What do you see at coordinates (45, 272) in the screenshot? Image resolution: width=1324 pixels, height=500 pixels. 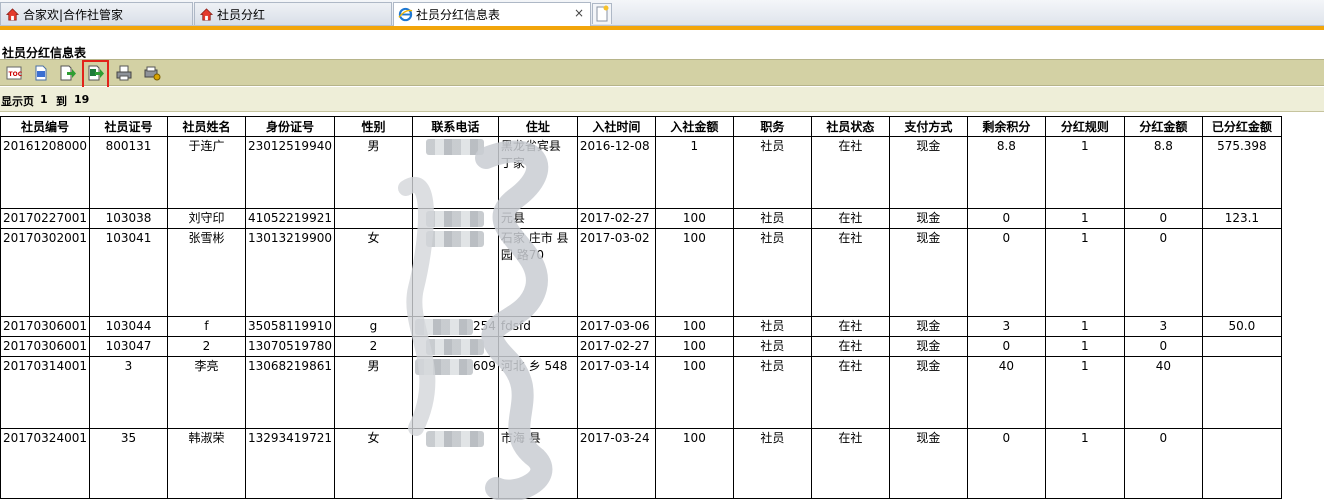 I see `cell-id: 20170302001` at bounding box center [45, 272].